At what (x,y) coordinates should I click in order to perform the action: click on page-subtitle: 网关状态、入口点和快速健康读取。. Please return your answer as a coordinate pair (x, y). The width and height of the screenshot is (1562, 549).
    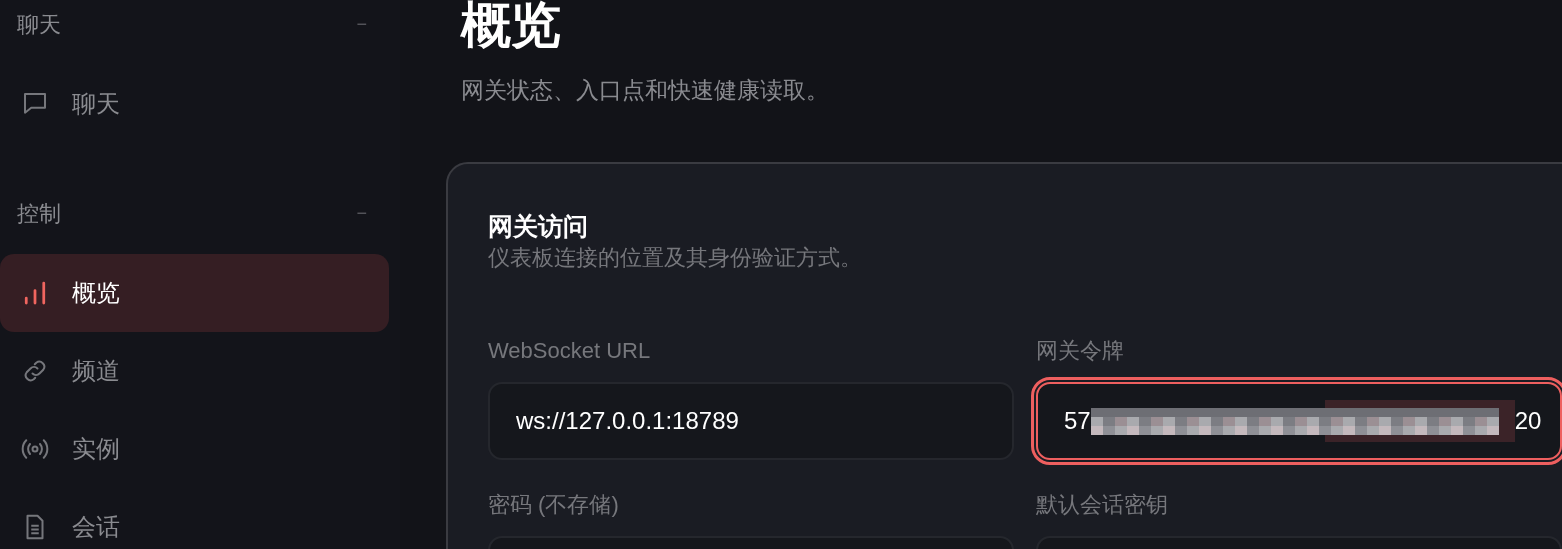
    Looking at the image, I should click on (645, 90).